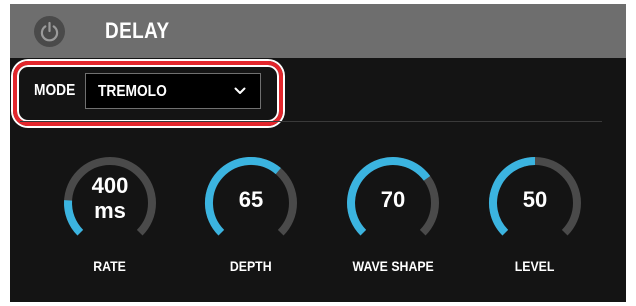 This screenshot has width=636, height=306. Describe the element at coordinates (535, 199) in the screenshot. I see `level-value: 50` at that location.